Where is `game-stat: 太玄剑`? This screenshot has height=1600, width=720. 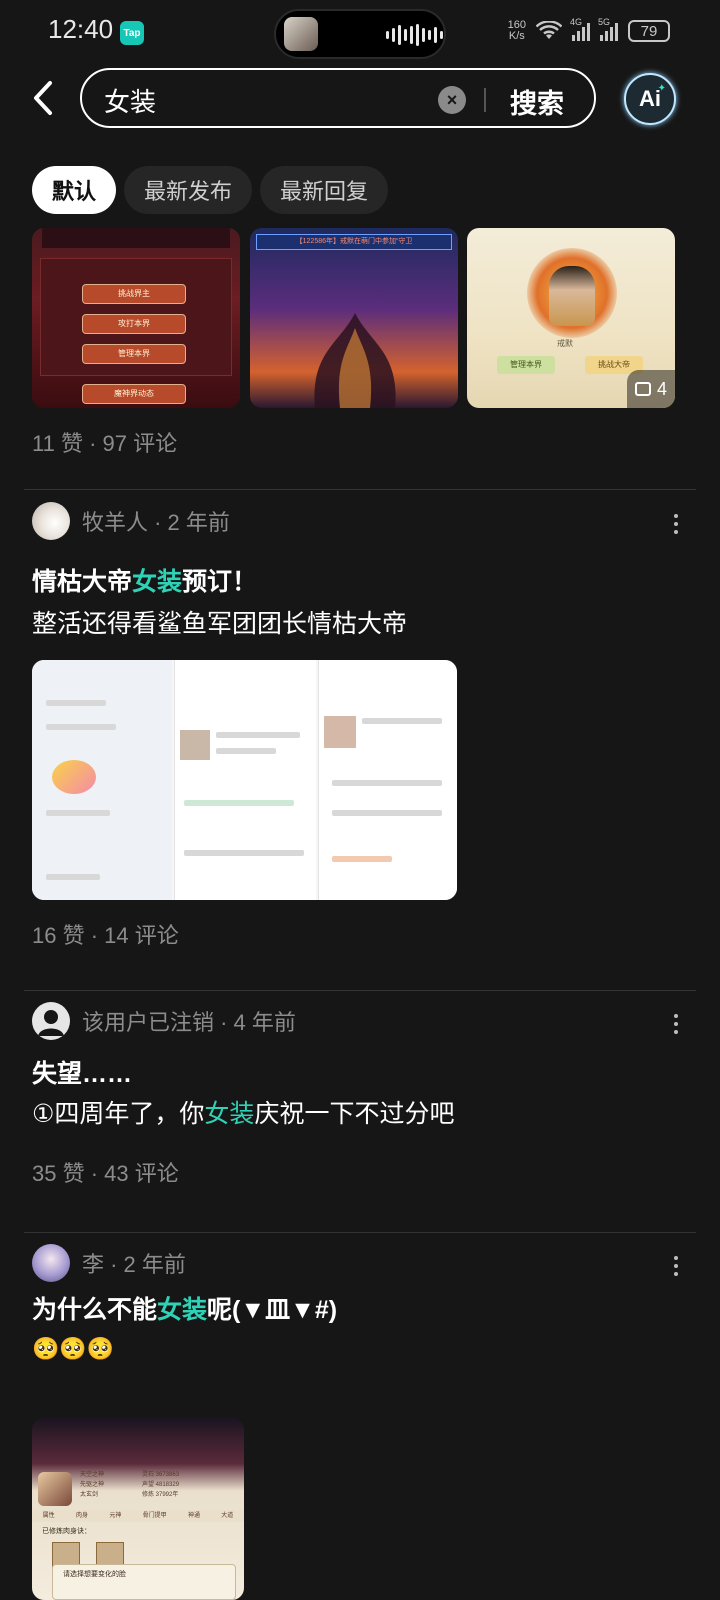 game-stat: 太玄剑 is located at coordinates (89, 1495).